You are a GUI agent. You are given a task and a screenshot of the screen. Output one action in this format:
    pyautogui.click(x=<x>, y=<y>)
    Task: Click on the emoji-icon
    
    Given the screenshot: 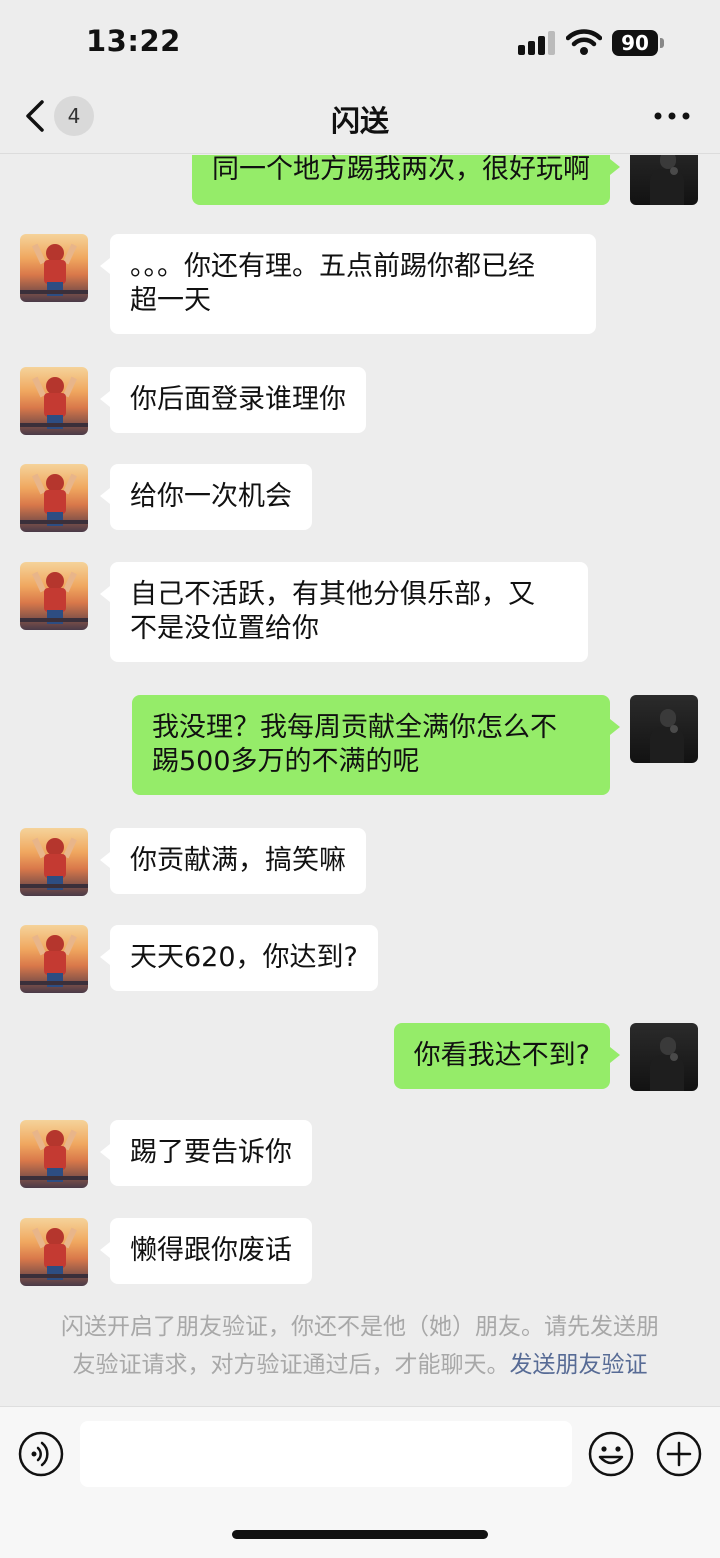 What is the action you would take?
    pyautogui.click(x=611, y=1454)
    